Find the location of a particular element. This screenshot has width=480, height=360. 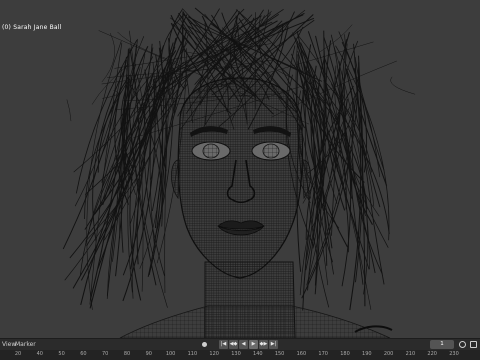

jump-end-icon: ▶| is located at coordinates (273, 344).